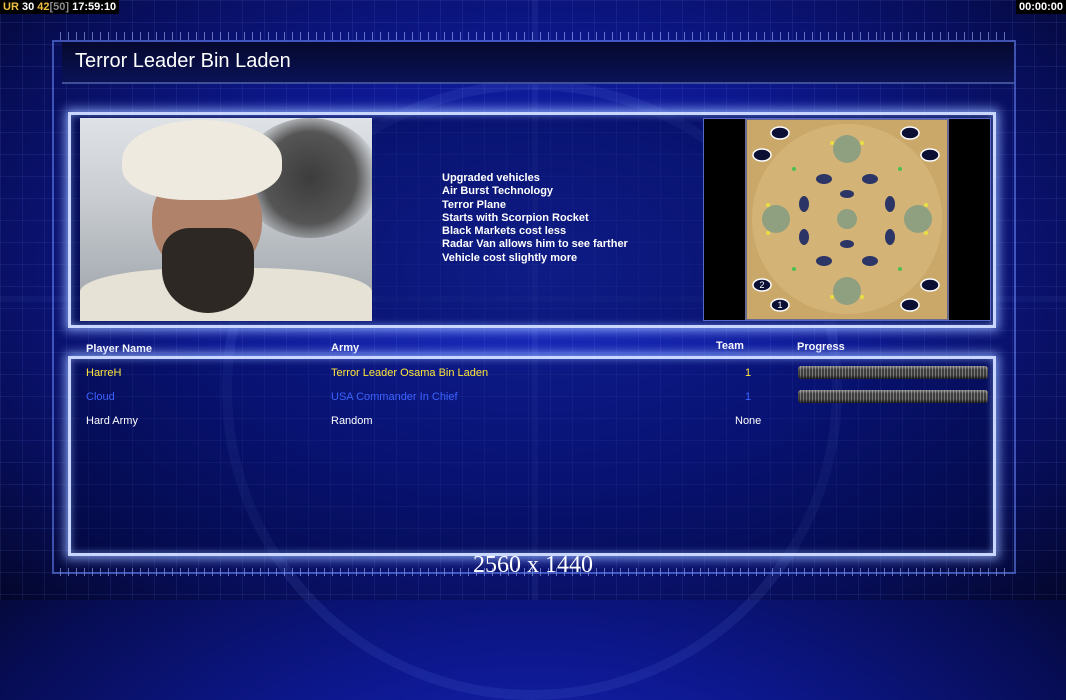  Describe the element at coordinates (474, 204) in the screenshot. I see `trait-item: Terror Plane` at that location.